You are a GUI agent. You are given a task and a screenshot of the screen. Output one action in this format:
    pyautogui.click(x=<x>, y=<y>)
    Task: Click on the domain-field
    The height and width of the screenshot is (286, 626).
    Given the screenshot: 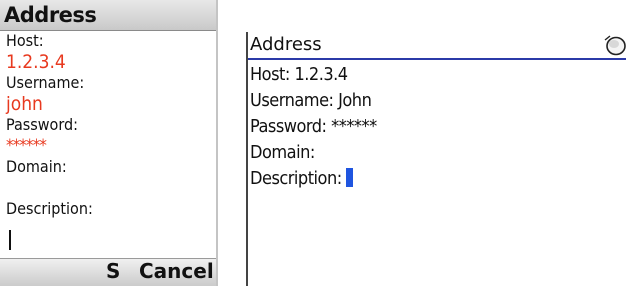 What is the action you would take?
    pyautogui.click(x=108, y=188)
    